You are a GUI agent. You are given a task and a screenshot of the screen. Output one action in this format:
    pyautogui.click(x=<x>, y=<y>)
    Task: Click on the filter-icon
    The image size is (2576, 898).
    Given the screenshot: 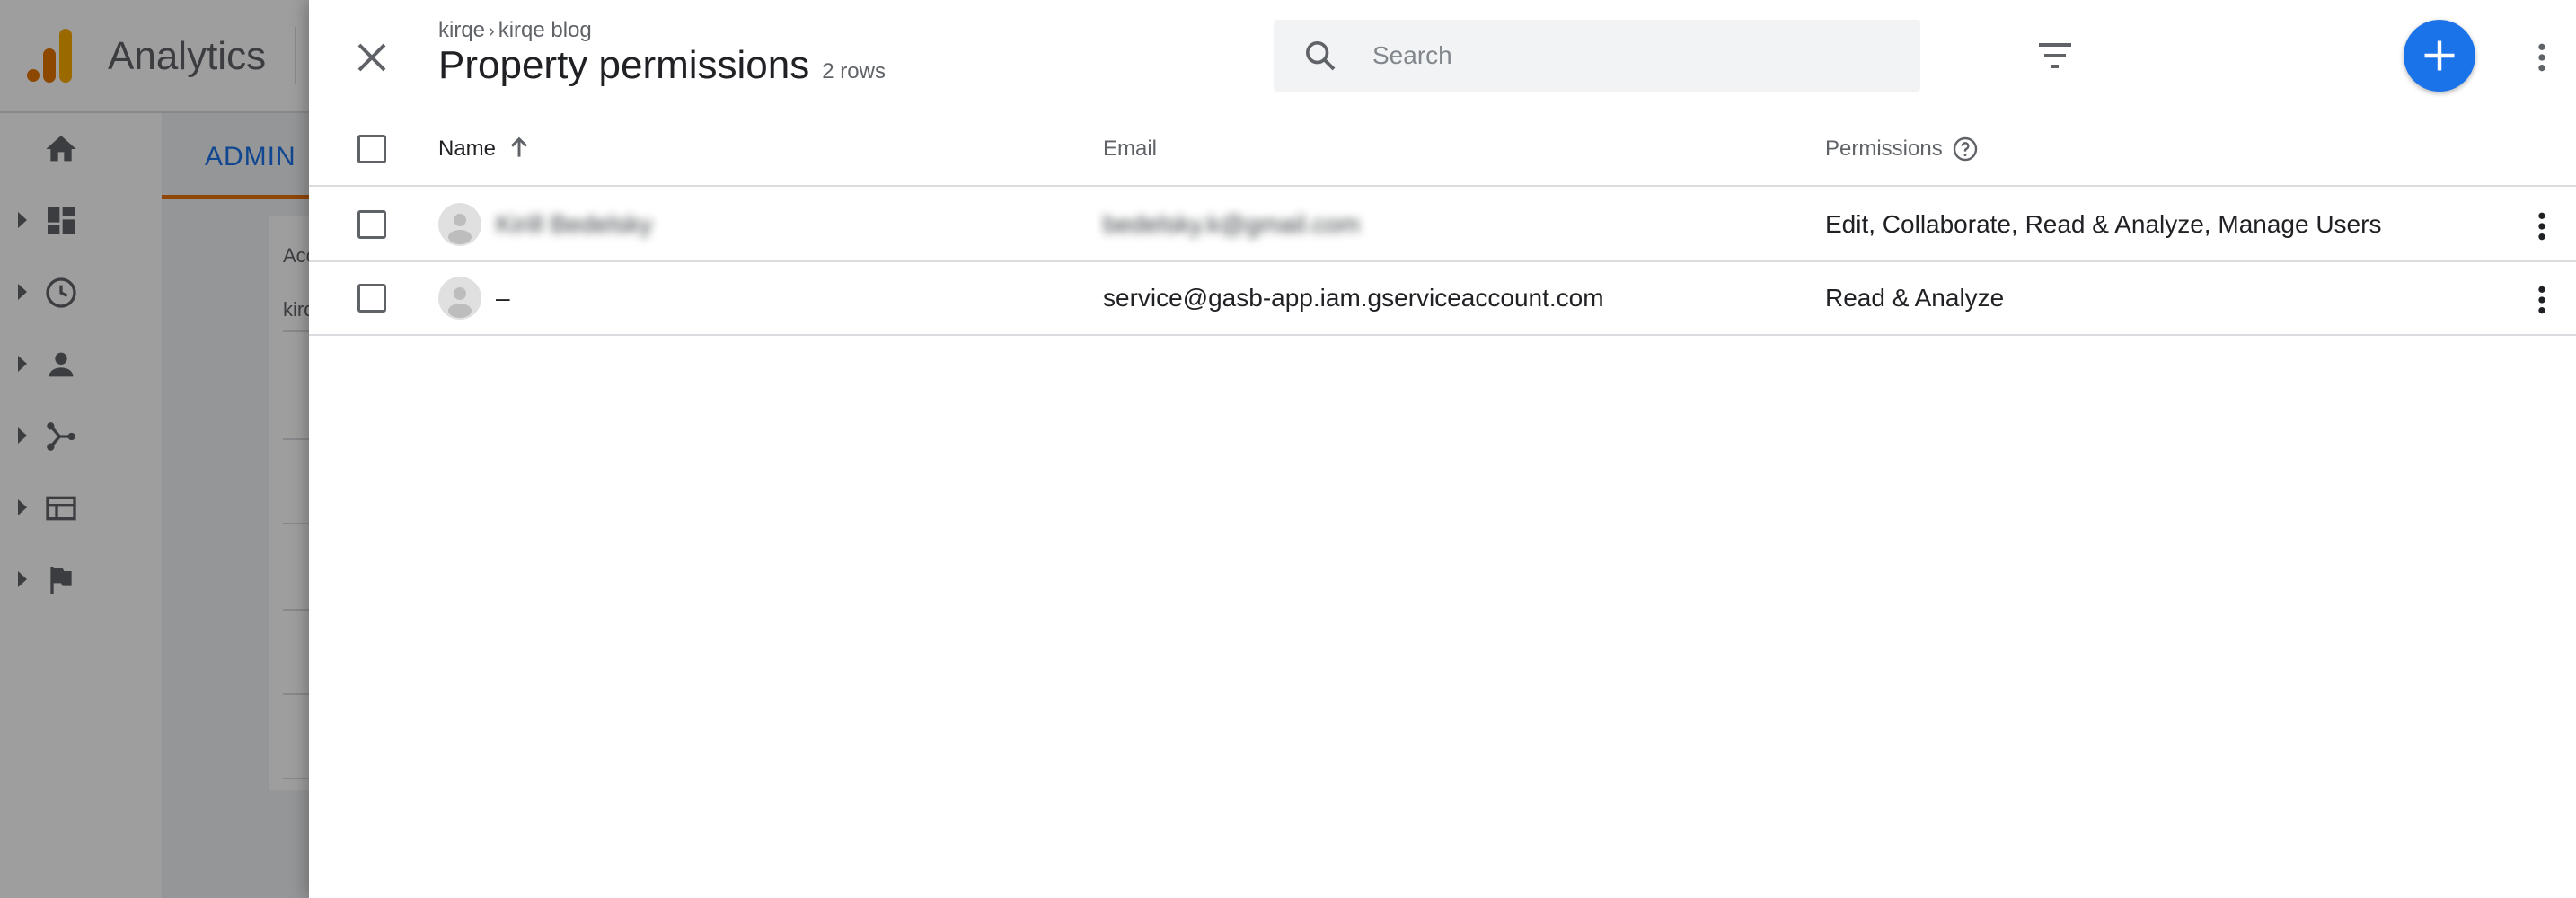 What is the action you would take?
    pyautogui.click(x=2055, y=55)
    